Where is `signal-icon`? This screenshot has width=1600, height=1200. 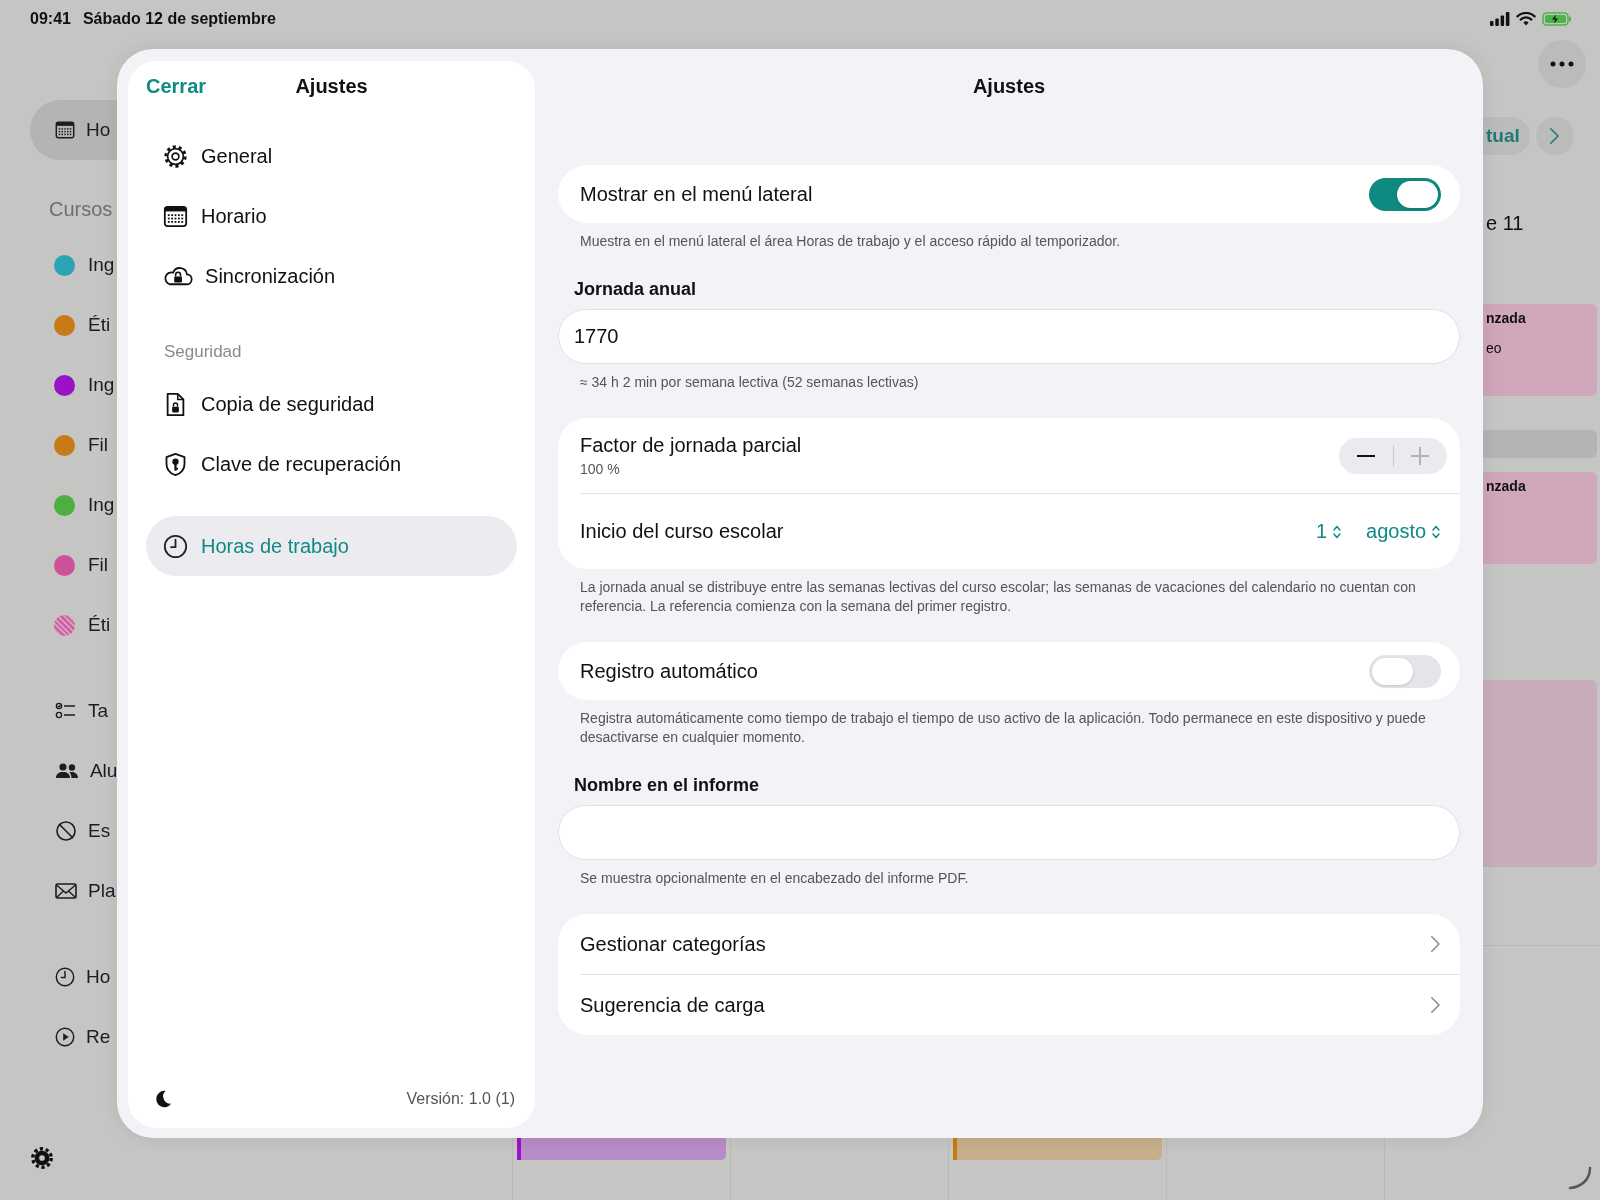
signal-icon is located at coordinates (1500, 19).